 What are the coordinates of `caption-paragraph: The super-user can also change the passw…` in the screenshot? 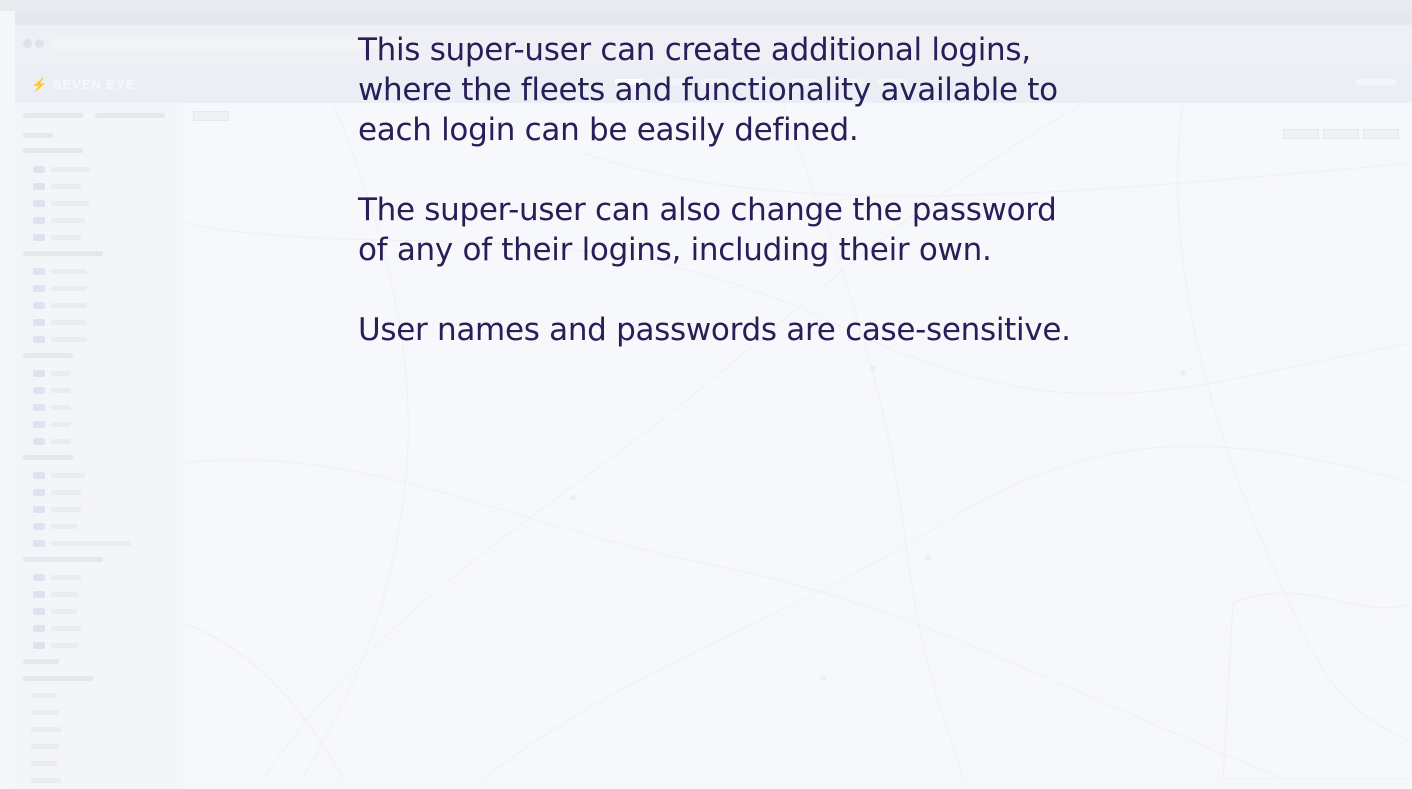 It's located at (803, 230).